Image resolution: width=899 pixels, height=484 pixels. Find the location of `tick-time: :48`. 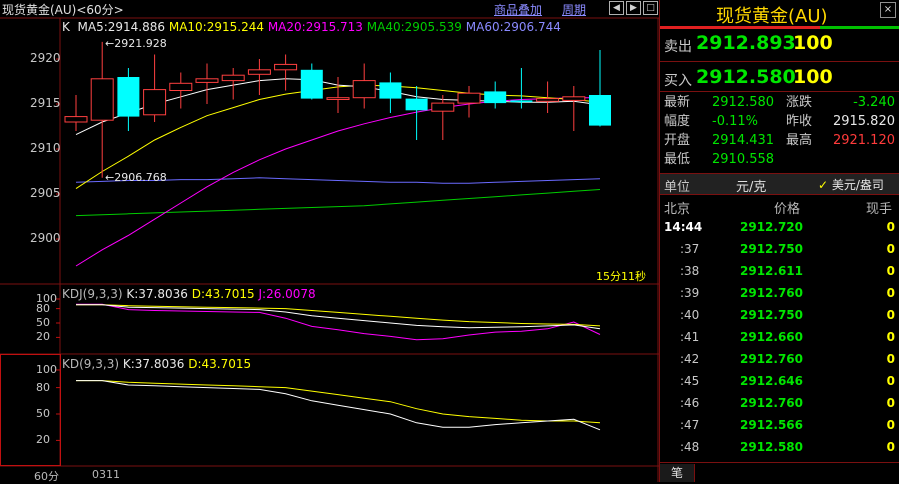

tick-time: :48 is located at coordinates (690, 447).